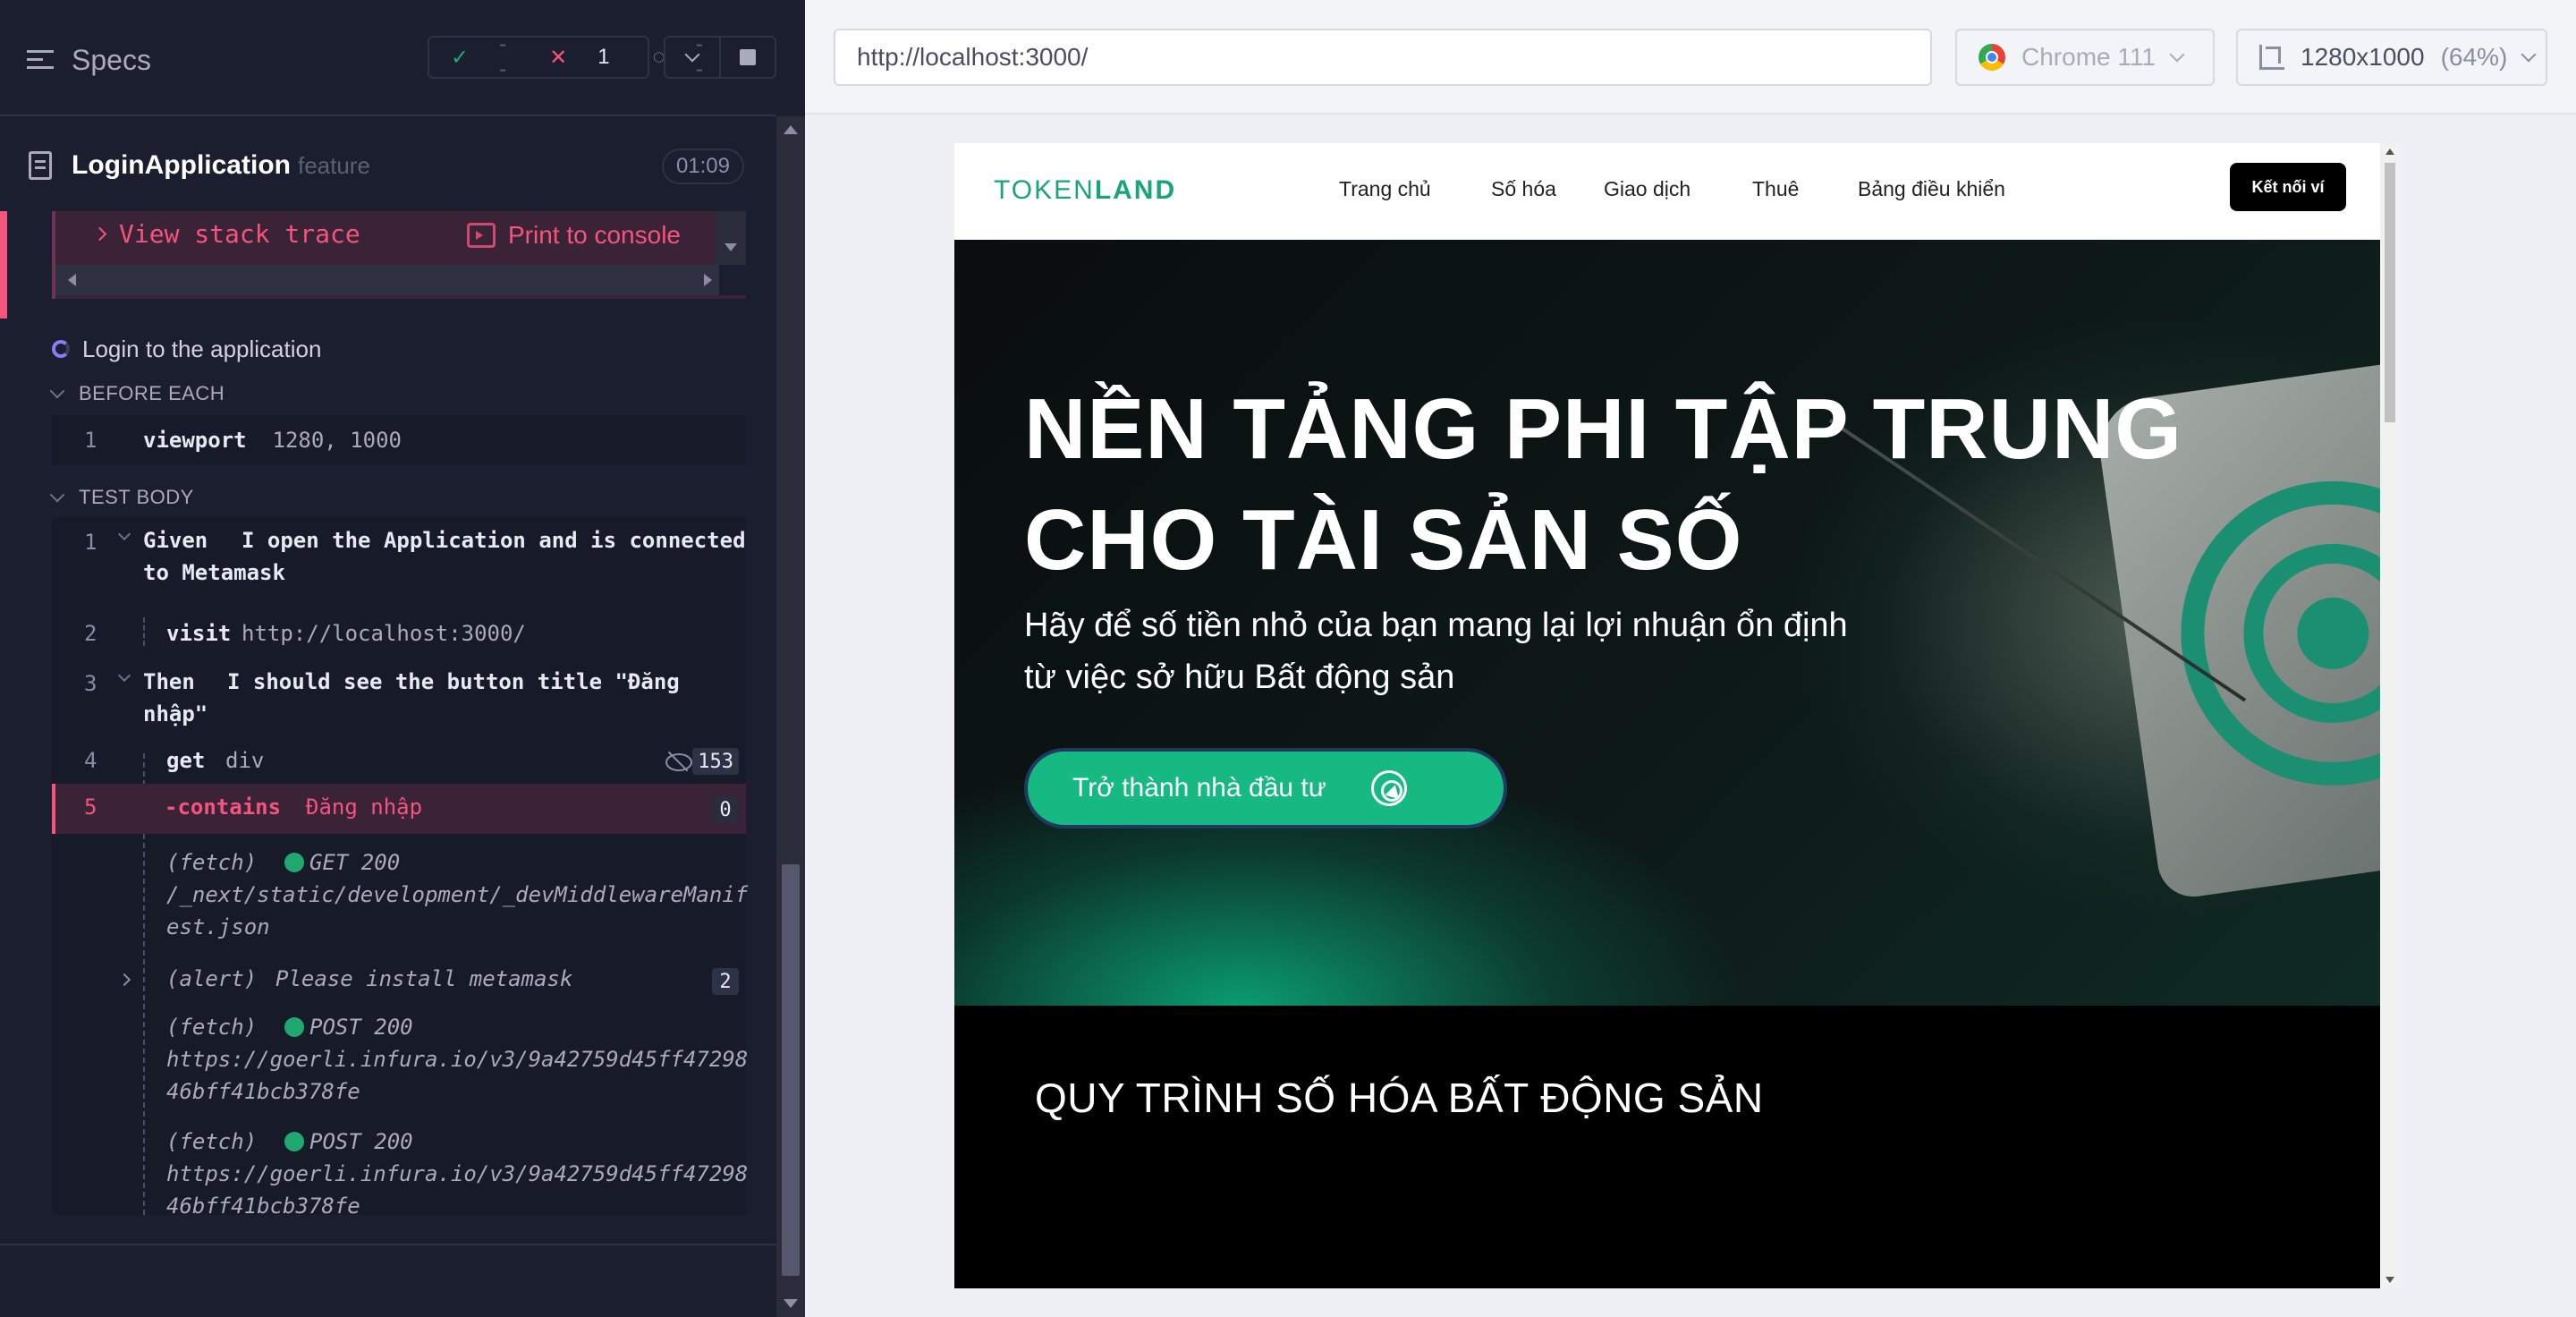 The width and height of the screenshot is (2576, 1317). What do you see at coordinates (424, 978) in the screenshot?
I see `log-text: Please install metamask` at bounding box center [424, 978].